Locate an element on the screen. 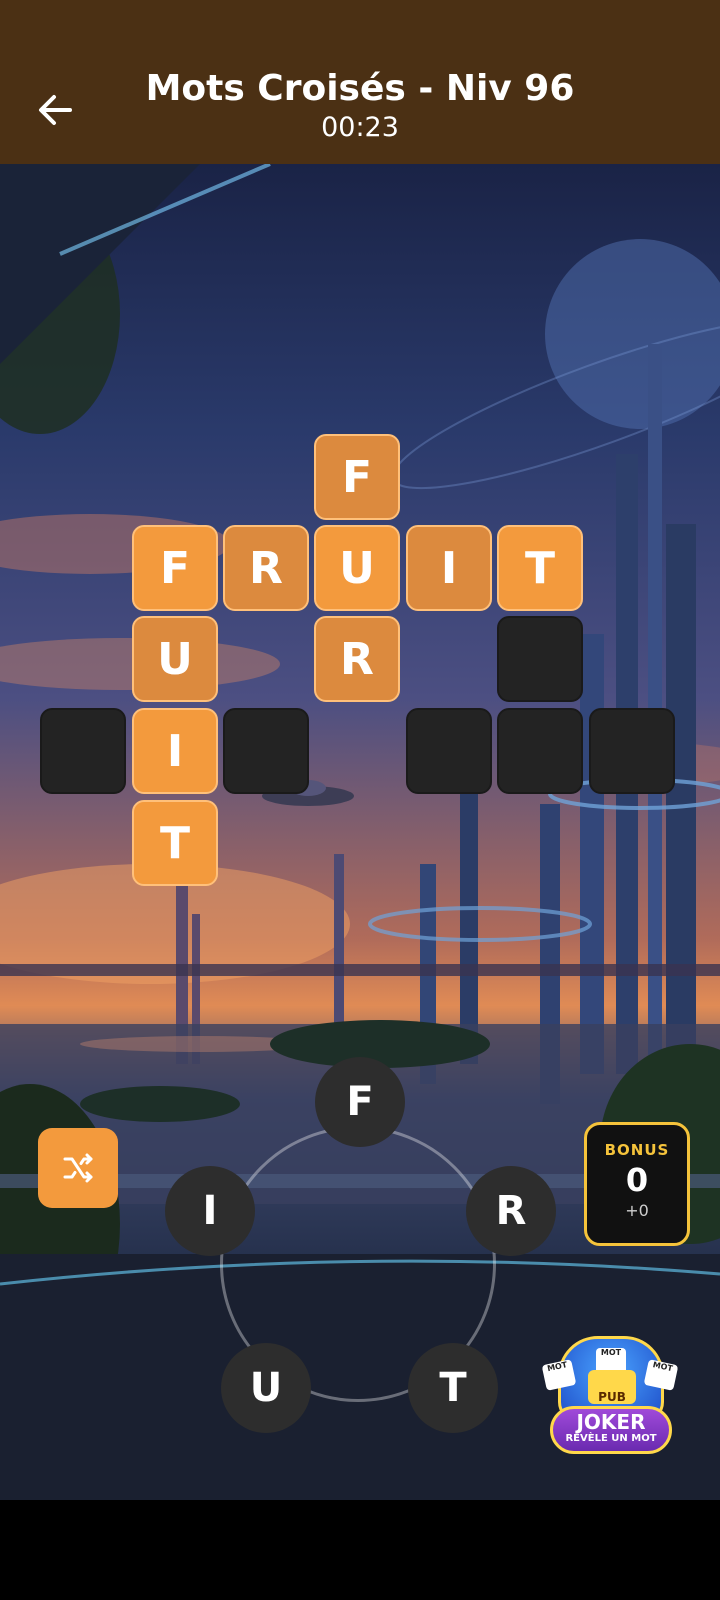 Image resolution: width=720 pixels, height=1600 pixels. header-bar: Mots Croisés - Niv 96 00:23 is located at coordinates (360, 112).